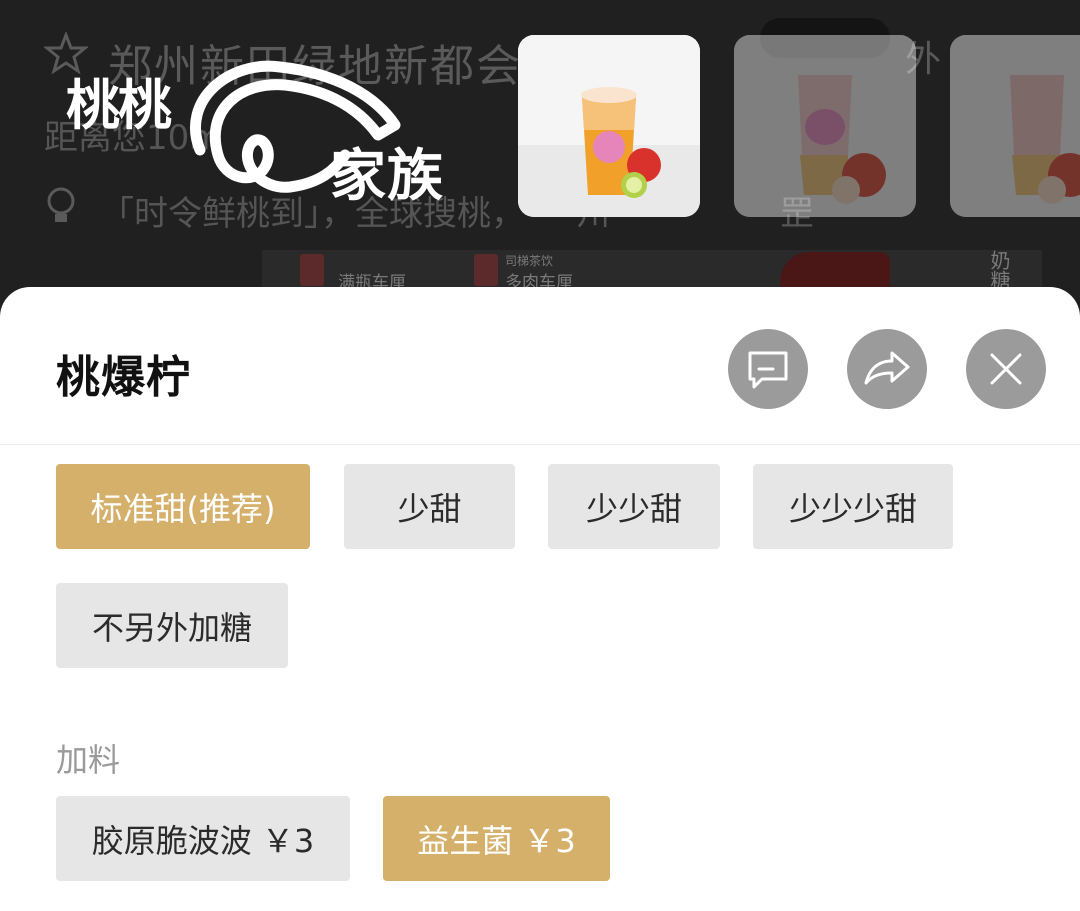 The image size is (1080, 911). I want to click on sweetness-option: 标准甜(推荐), so click(183, 506).